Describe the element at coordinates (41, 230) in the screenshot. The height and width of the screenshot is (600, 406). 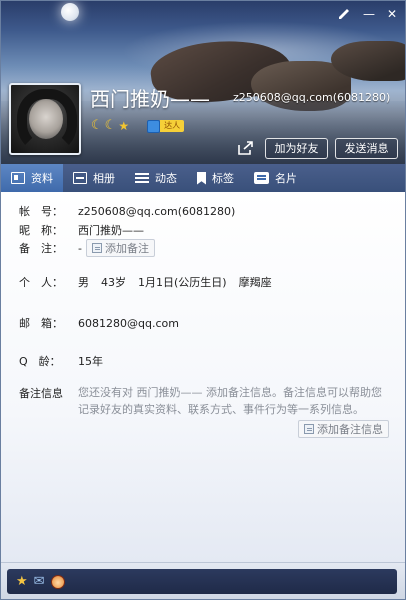
I see `nickname-label: 昵 称：` at that location.